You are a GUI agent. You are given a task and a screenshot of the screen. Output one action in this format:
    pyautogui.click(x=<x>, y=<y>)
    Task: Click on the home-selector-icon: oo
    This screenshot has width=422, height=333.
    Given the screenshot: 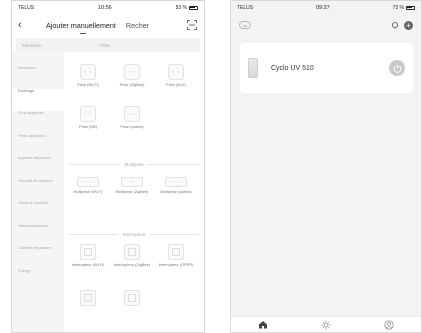 What is the action you would take?
    pyautogui.click(x=245, y=25)
    